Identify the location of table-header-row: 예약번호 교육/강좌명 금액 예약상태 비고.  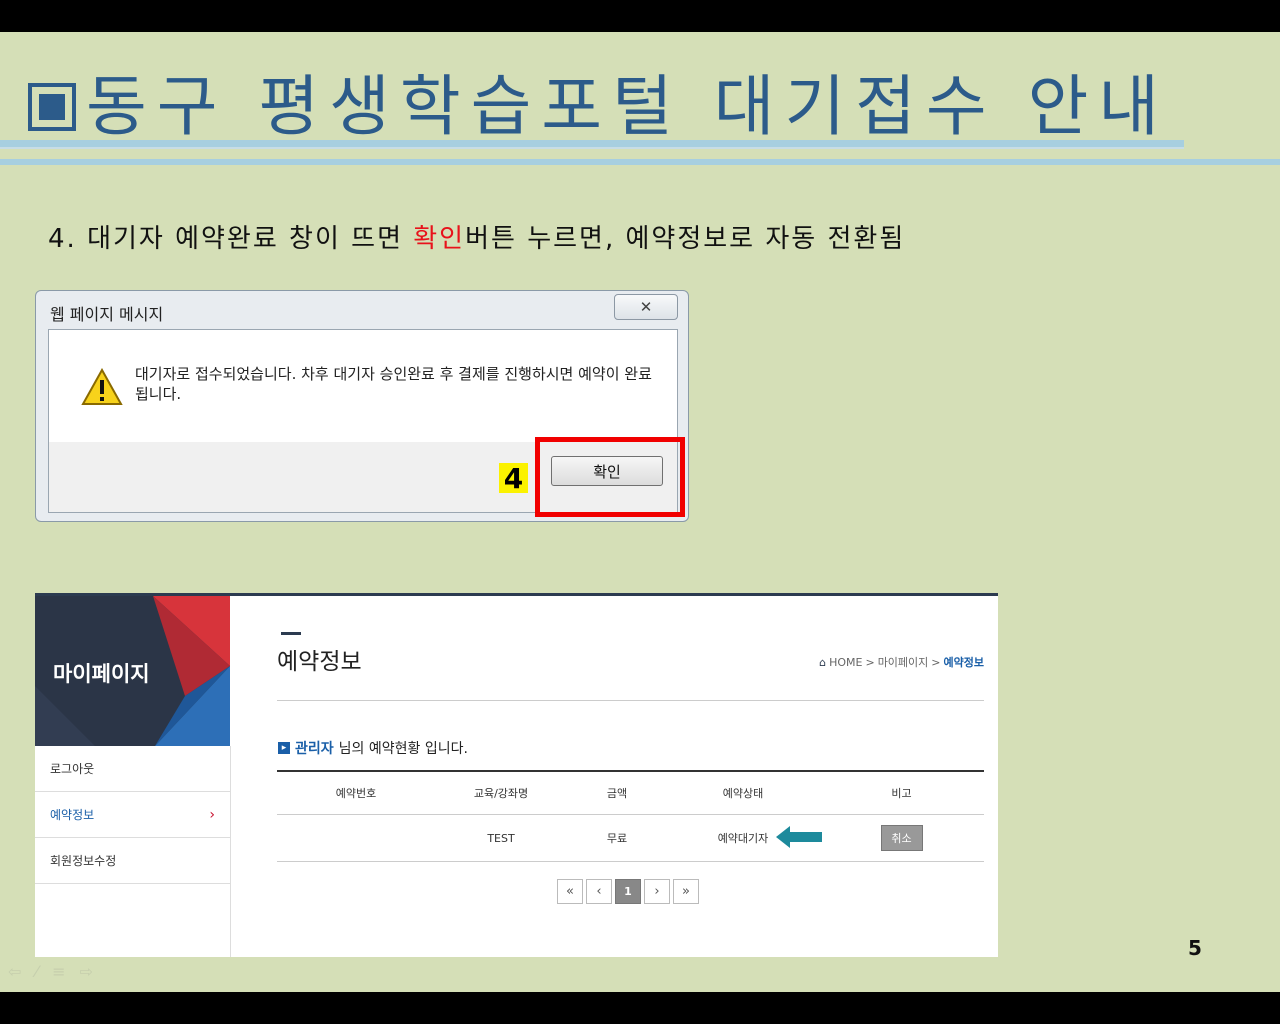
(630, 793).